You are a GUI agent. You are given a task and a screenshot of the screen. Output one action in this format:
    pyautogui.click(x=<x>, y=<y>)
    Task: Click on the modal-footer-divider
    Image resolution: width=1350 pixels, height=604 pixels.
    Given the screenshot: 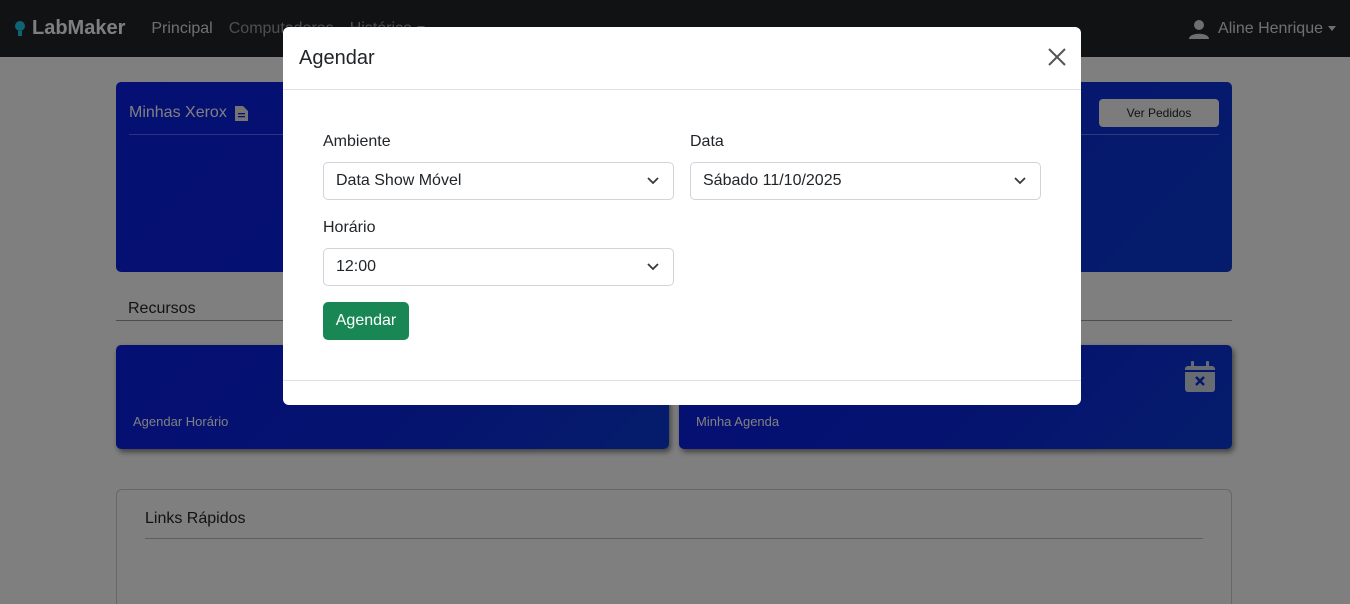 What is the action you would take?
    pyautogui.click(x=682, y=380)
    